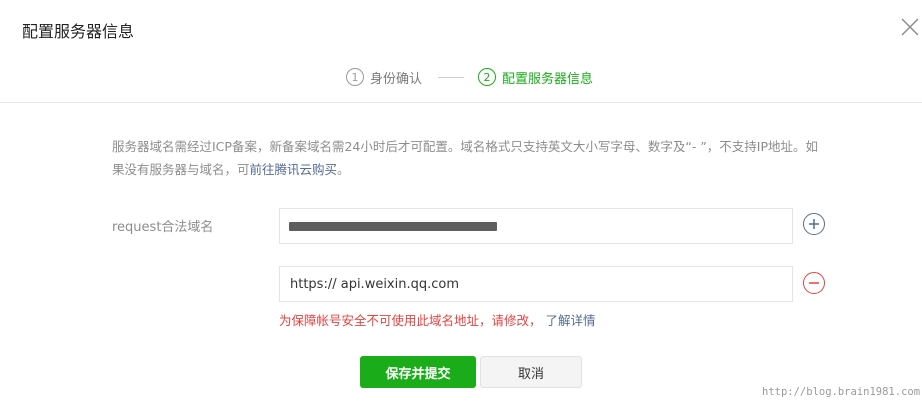 The image size is (922, 403). Describe the element at coordinates (393, 226) in the screenshot. I see `redacted-domain-value` at that location.